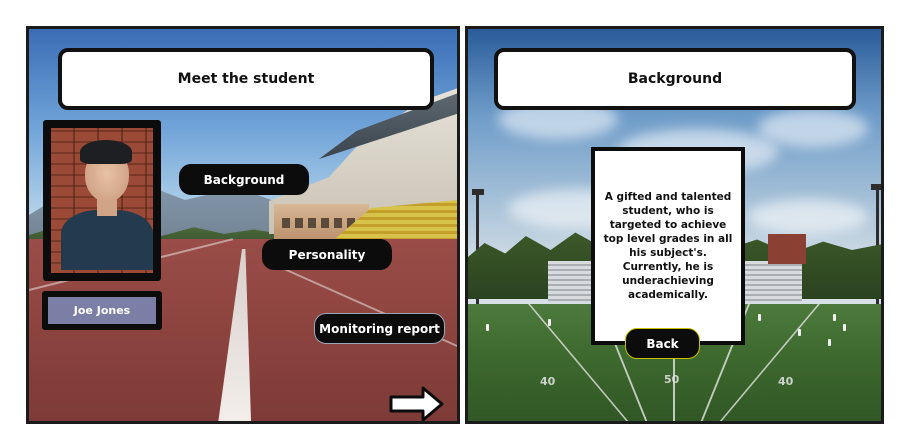 The height and width of the screenshot is (446, 908). What do you see at coordinates (675, 79) in the screenshot?
I see `screen-title: Background` at bounding box center [675, 79].